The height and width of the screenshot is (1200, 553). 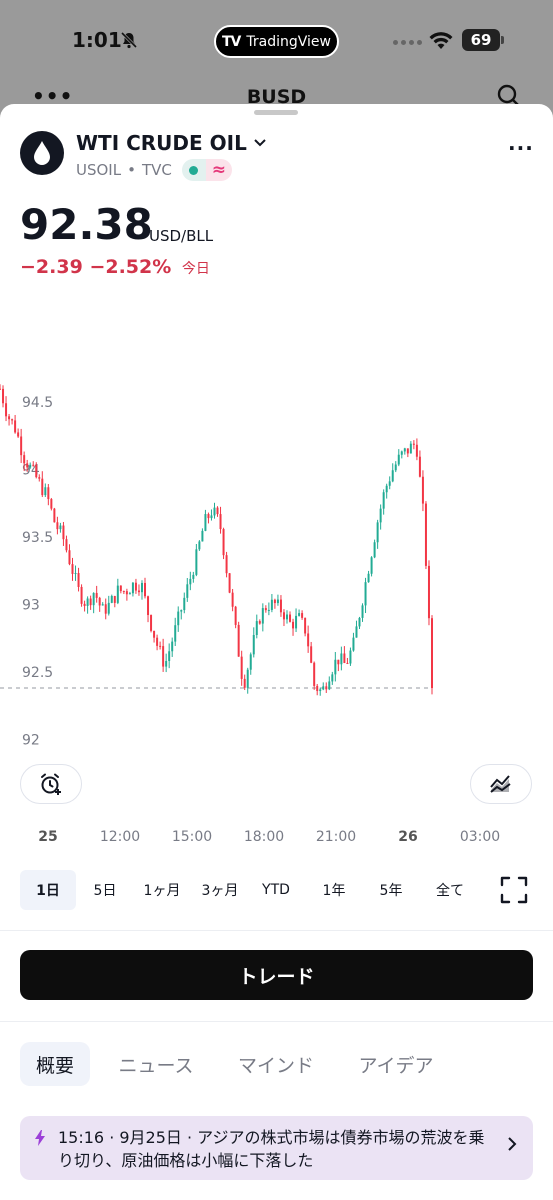 What do you see at coordinates (450, 890) in the screenshot?
I see `range-button: 全て` at bounding box center [450, 890].